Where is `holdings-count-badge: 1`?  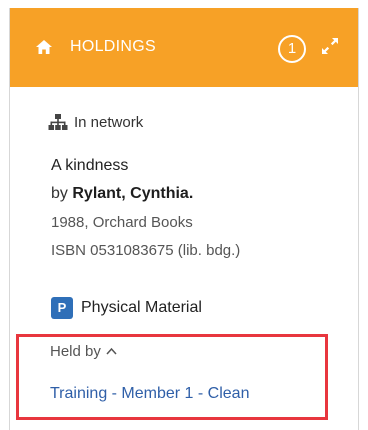
holdings-count-badge: 1 is located at coordinates (292, 49).